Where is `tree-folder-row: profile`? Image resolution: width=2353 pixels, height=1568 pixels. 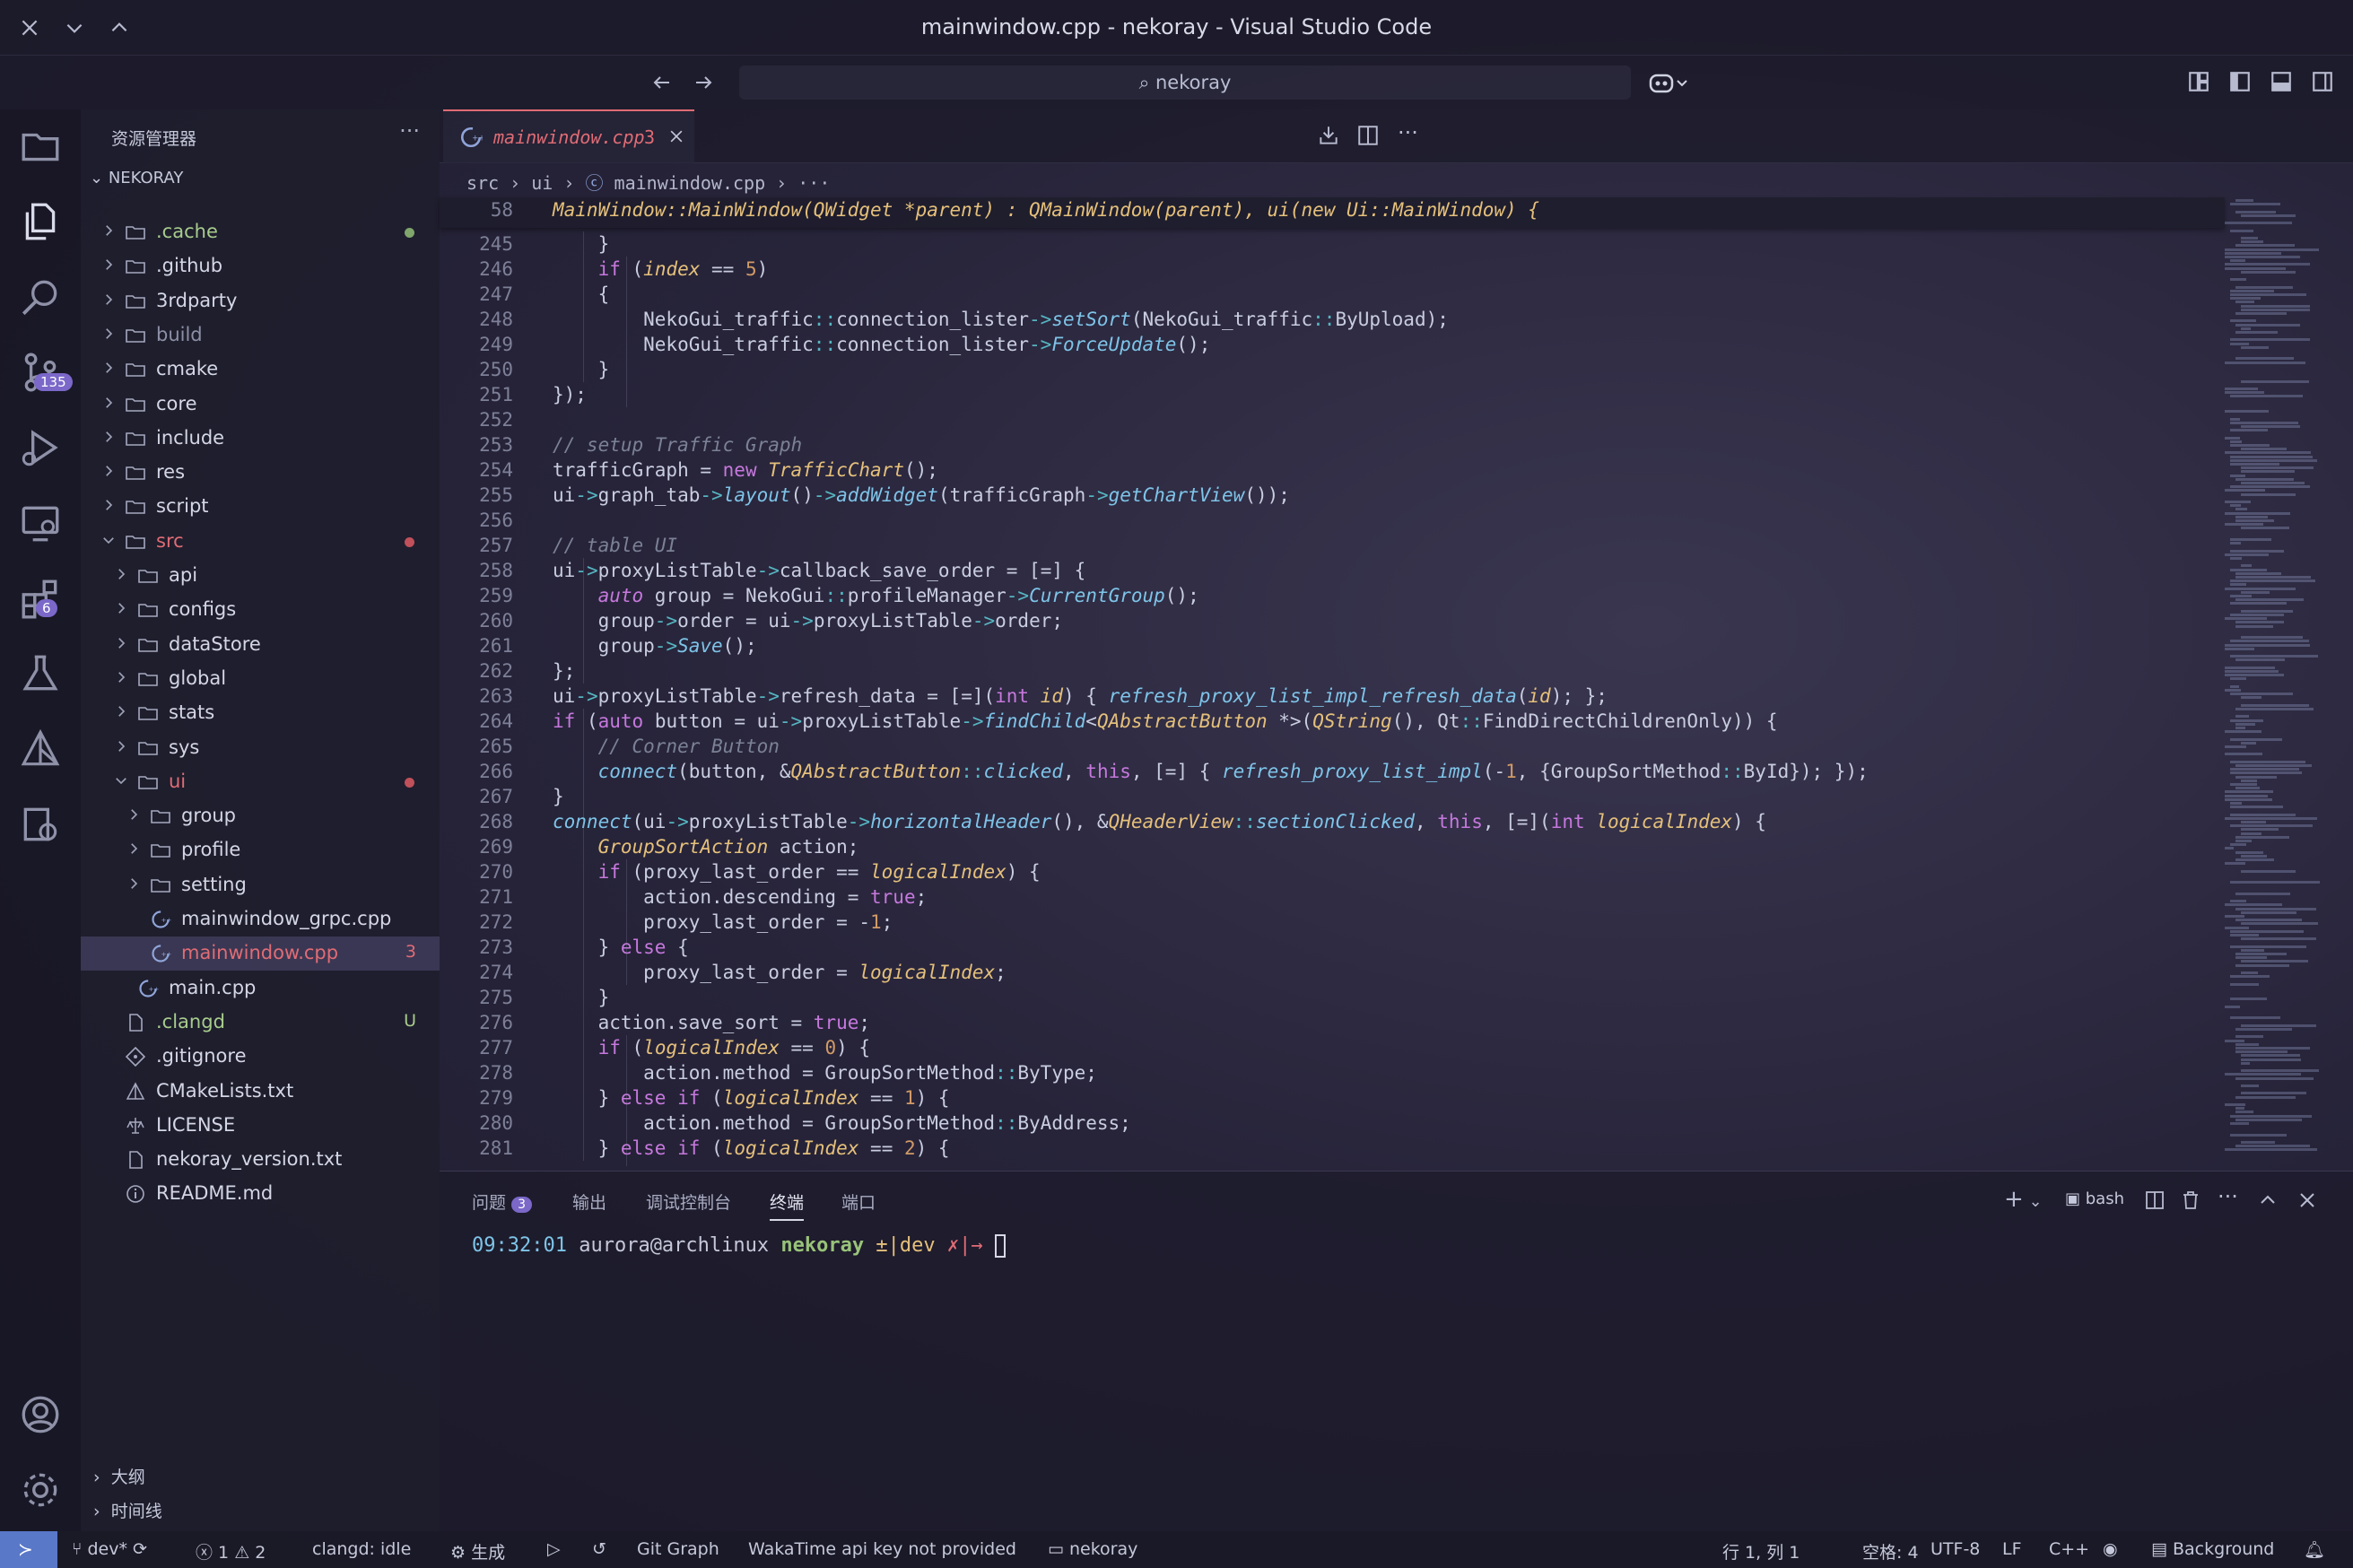
tree-folder-row: profile is located at coordinates (260, 850).